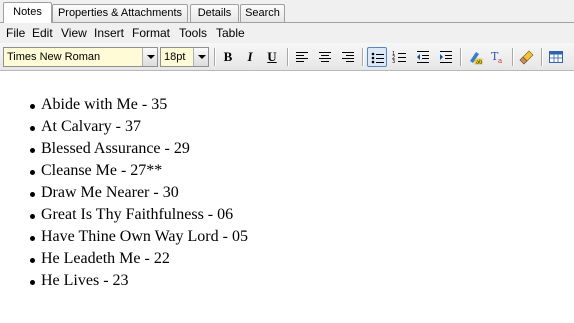 This screenshot has height=323, width=574. What do you see at coordinates (27, 12) in the screenshot?
I see `tab-notes: Notes` at bounding box center [27, 12].